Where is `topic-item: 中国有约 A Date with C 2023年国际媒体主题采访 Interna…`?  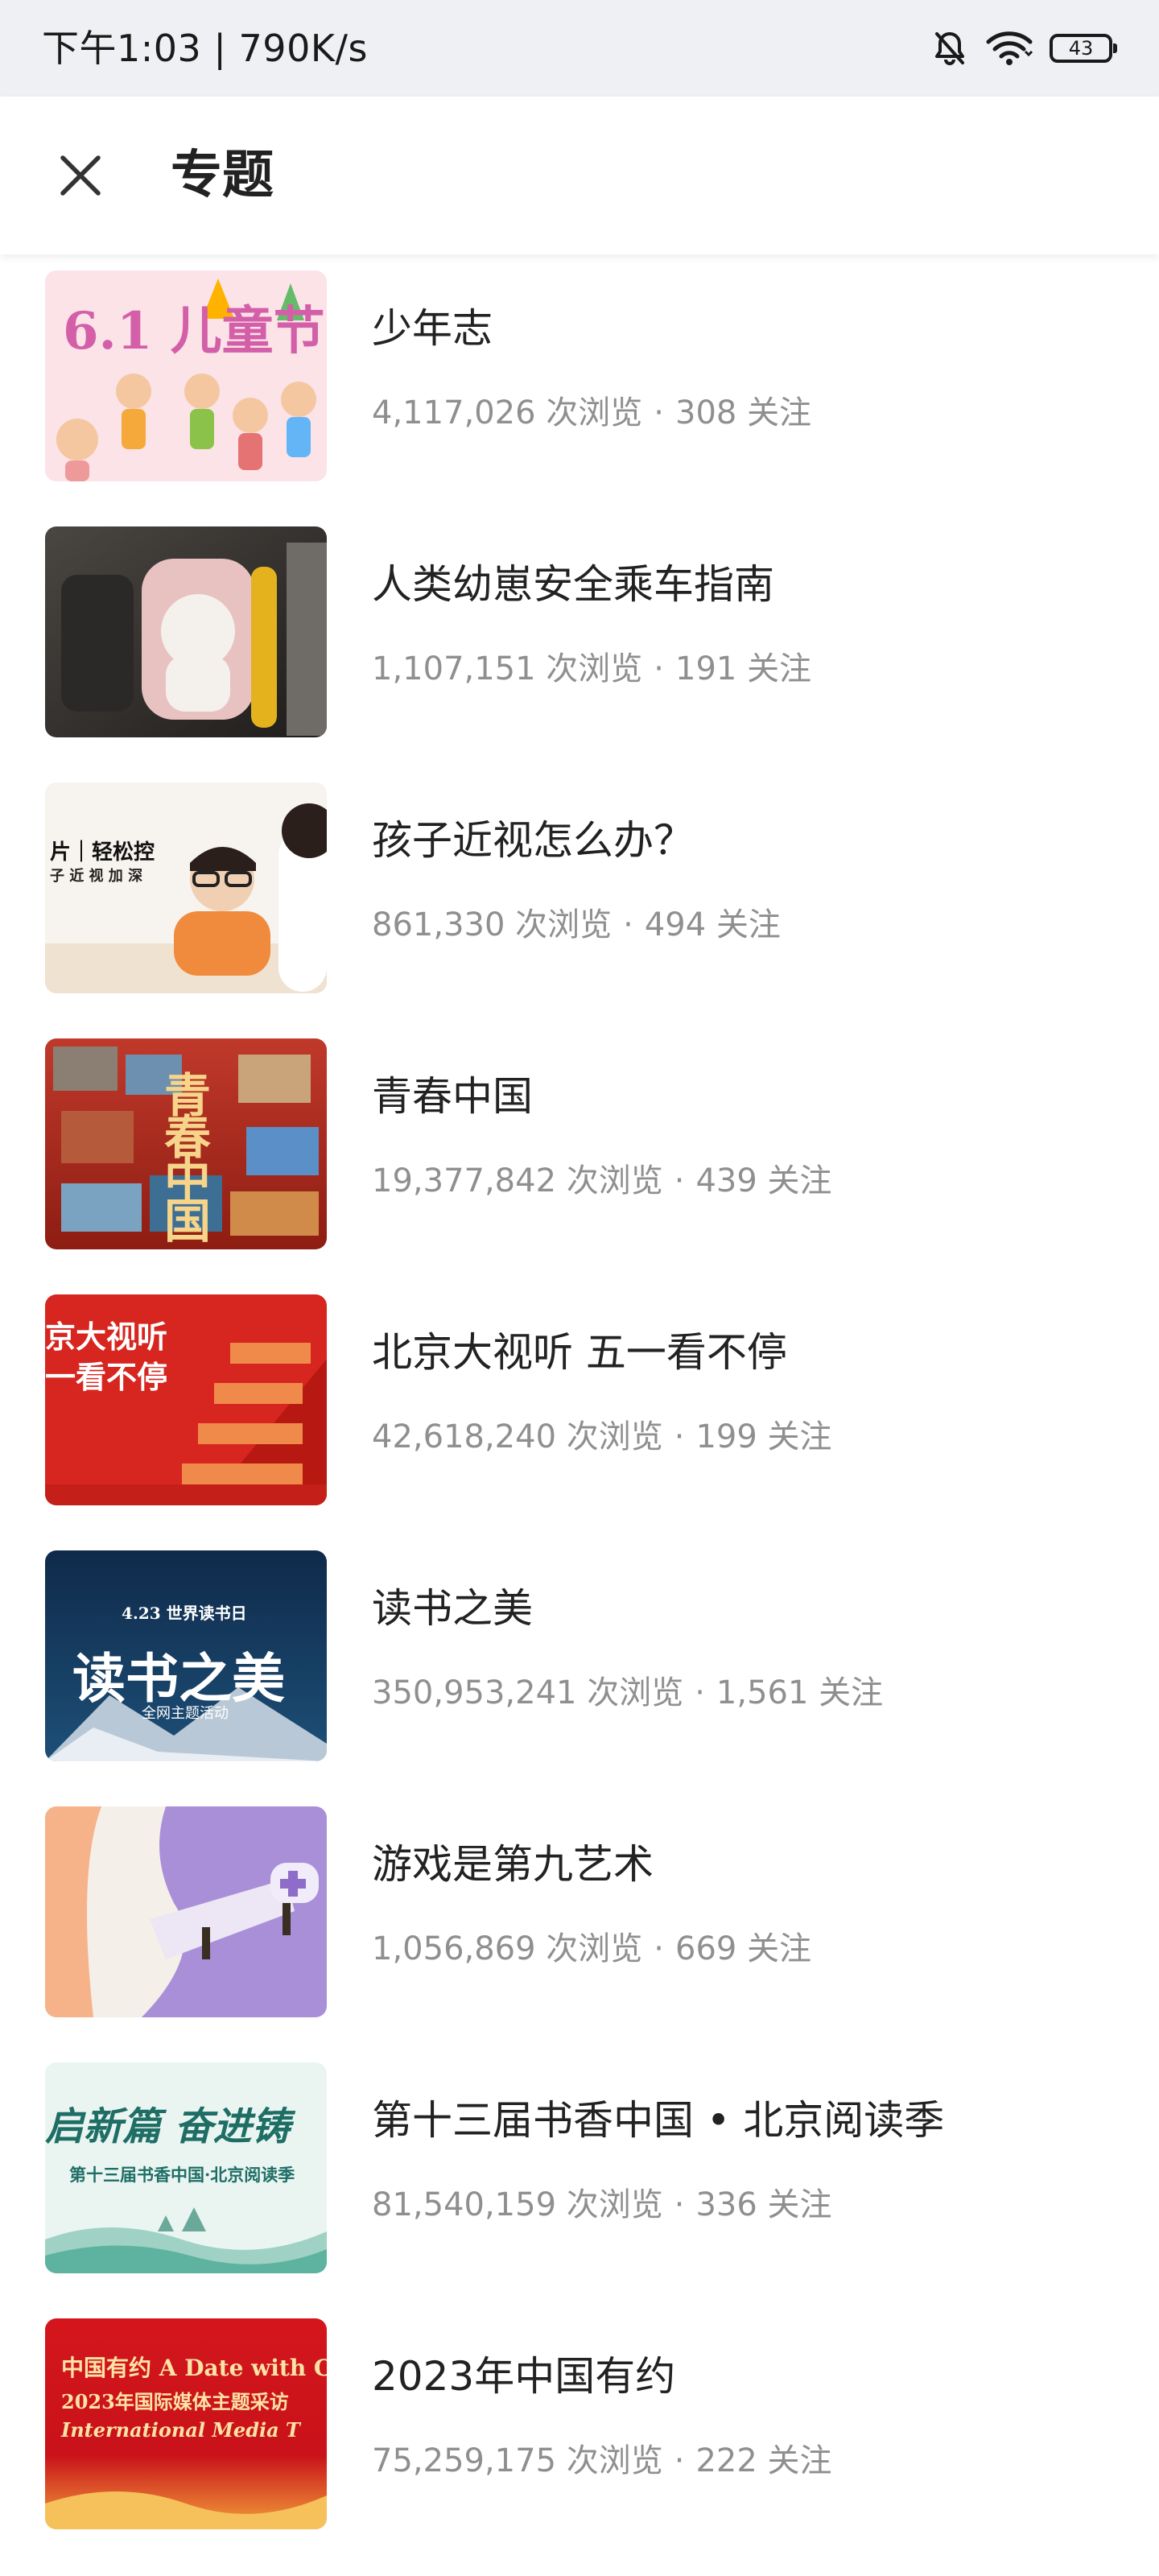 topic-item: 中国有约 A Date with C 2023年国际媒体主题采访 Interna… is located at coordinates (579, 2430).